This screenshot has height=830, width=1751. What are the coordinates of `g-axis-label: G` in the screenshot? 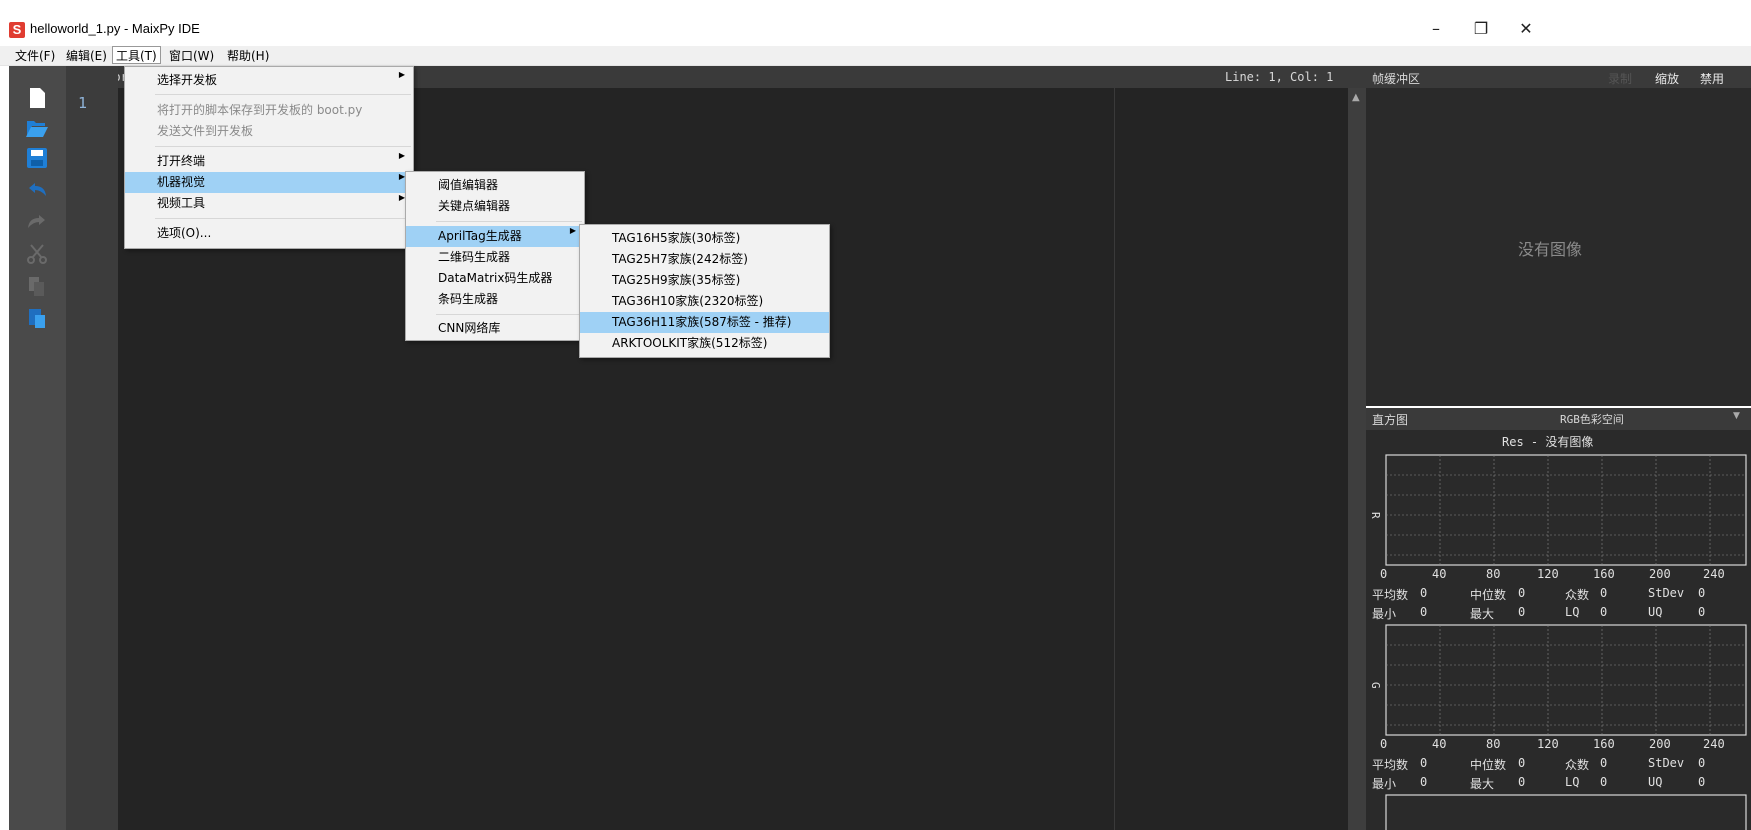 It's located at (1375, 685).